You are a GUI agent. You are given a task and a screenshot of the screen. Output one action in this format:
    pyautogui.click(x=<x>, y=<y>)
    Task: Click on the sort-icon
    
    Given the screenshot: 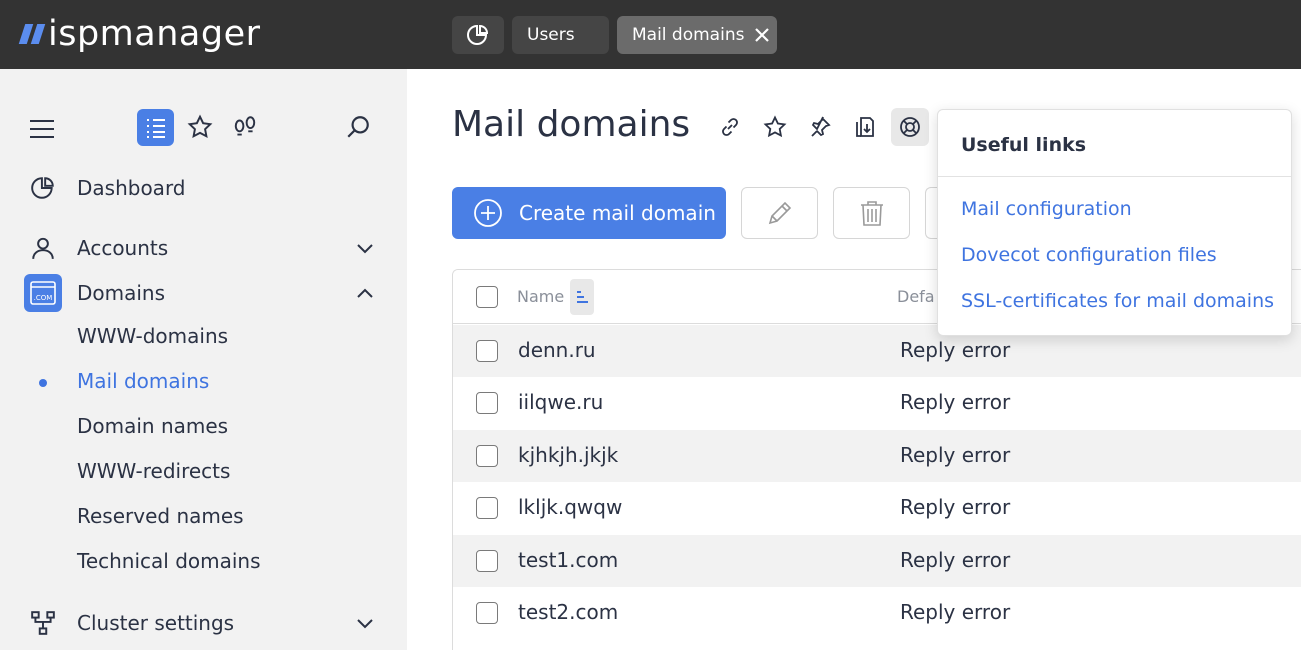 What is the action you would take?
    pyautogui.click(x=582, y=297)
    